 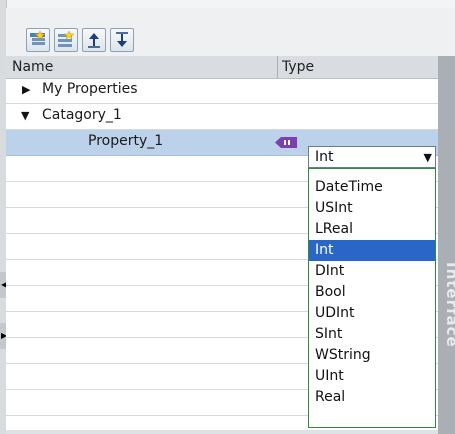 What do you see at coordinates (277, 67) in the screenshot?
I see `column-divider` at bounding box center [277, 67].